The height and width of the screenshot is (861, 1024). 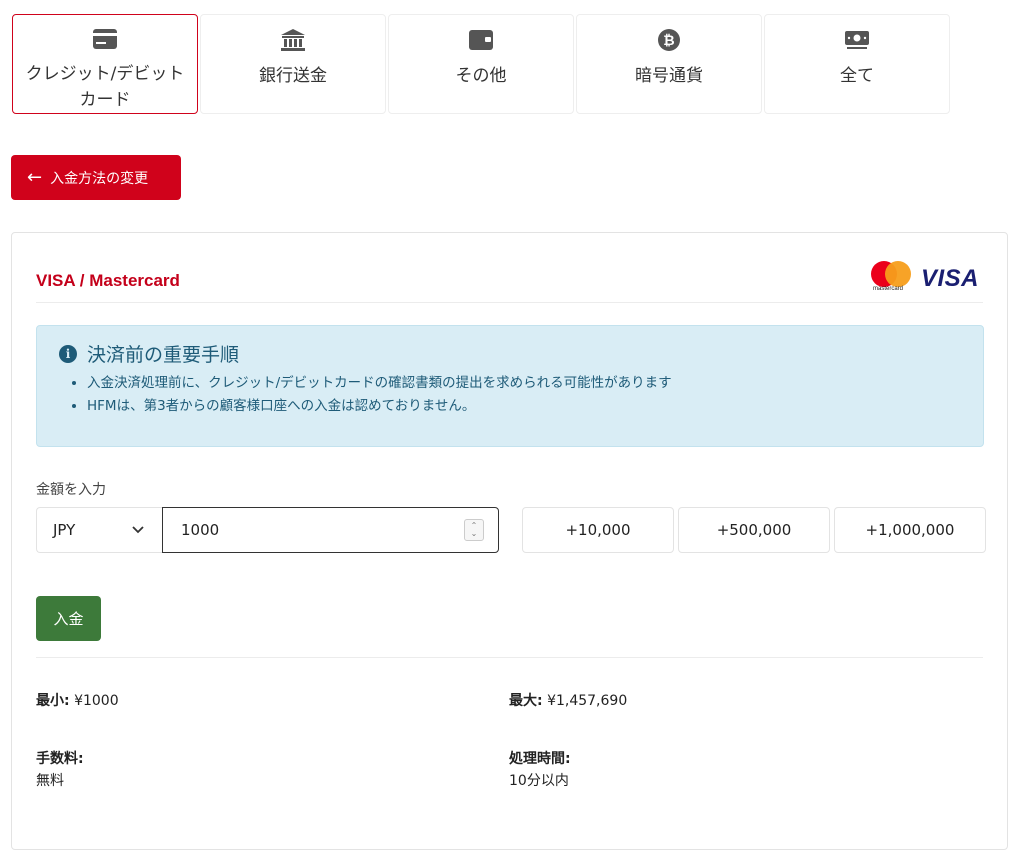 I want to click on tab-bank-transfer: 銀行送金, so click(x=293, y=64).